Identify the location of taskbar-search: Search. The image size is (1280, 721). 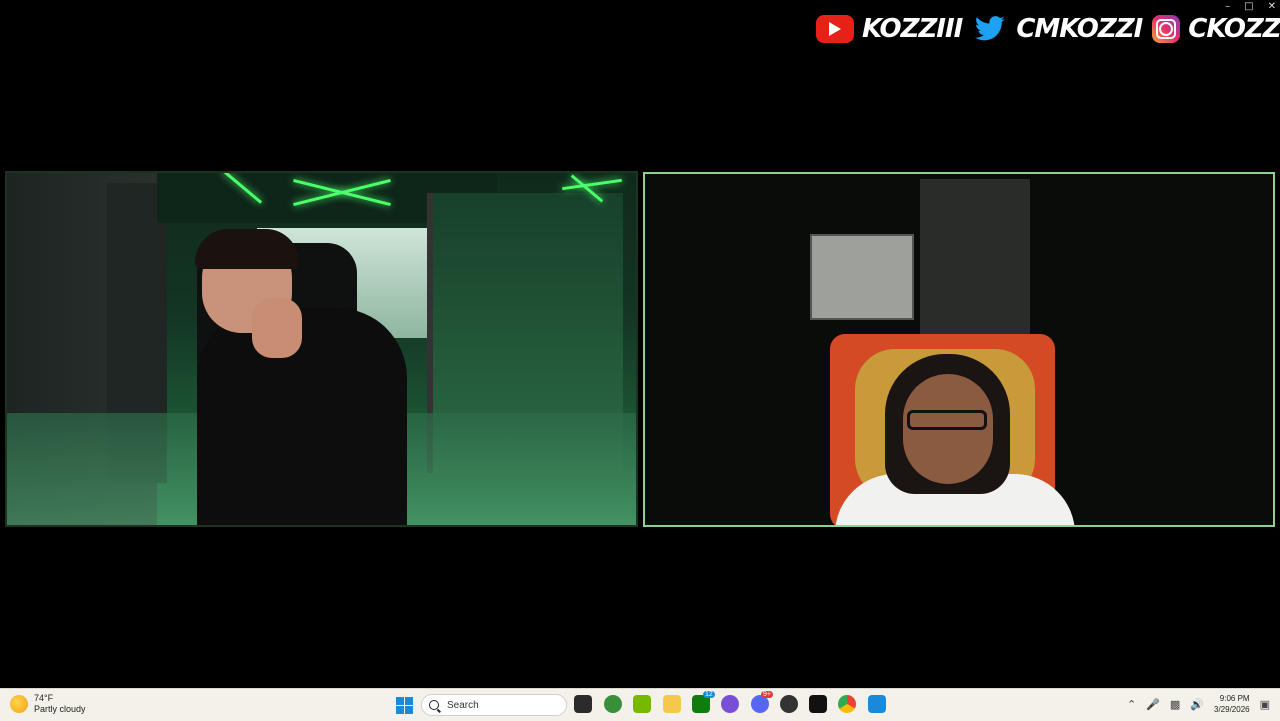
(494, 705).